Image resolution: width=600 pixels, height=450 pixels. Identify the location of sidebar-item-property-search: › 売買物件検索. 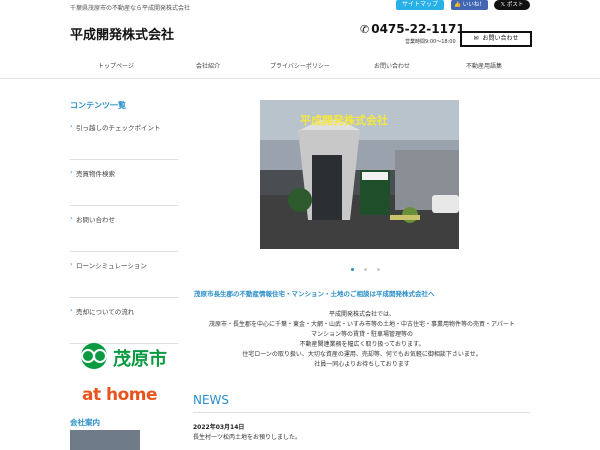
(124, 183).